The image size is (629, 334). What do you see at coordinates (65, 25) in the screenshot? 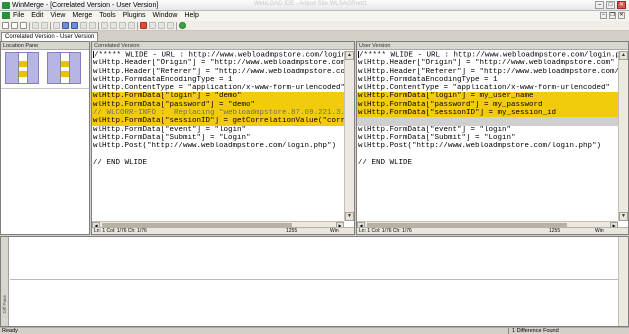
I see `prev-diff-icon` at bounding box center [65, 25].